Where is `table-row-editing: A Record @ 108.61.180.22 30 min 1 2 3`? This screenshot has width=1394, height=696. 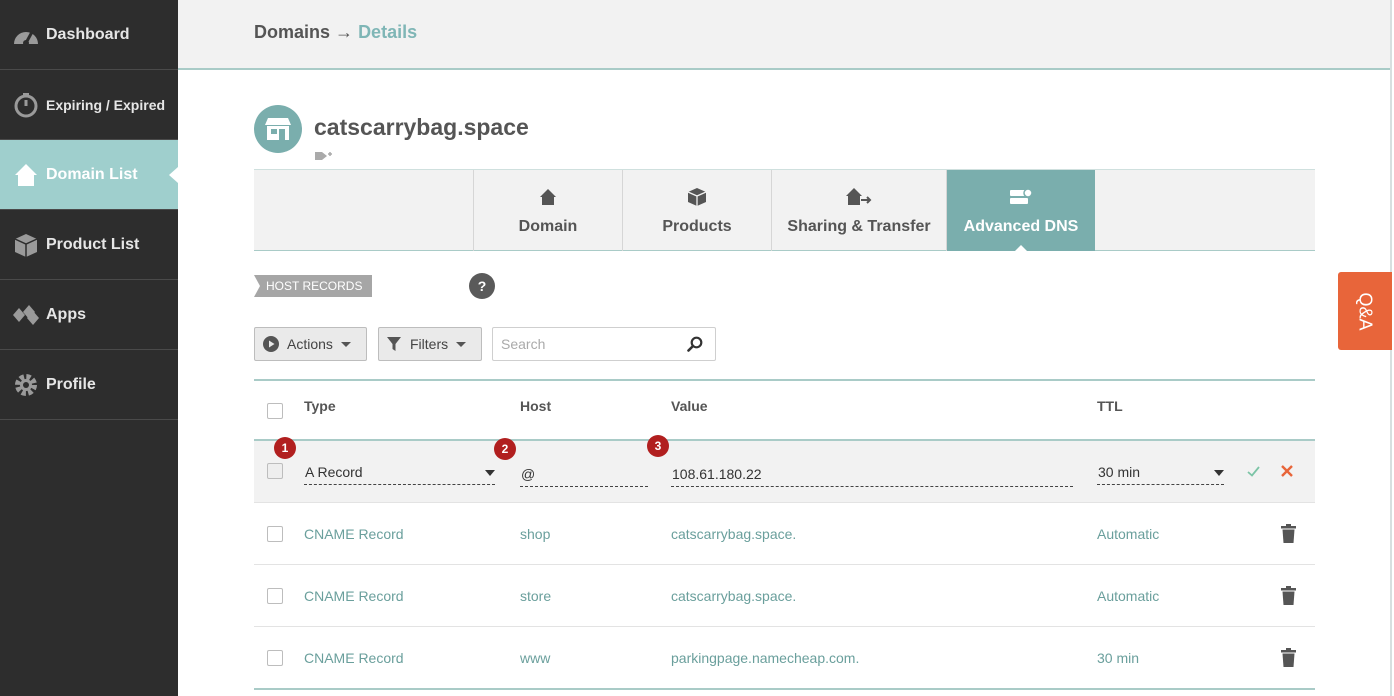
table-row-editing: A Record @ 108.61.180.22 30 min 1 2 3 is located at coordinates (784, 469).